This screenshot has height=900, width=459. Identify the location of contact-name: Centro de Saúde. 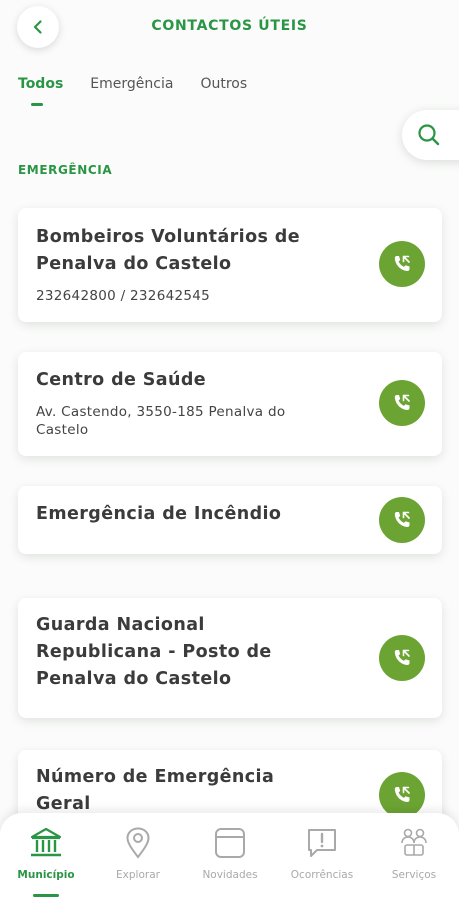
(121, 380).